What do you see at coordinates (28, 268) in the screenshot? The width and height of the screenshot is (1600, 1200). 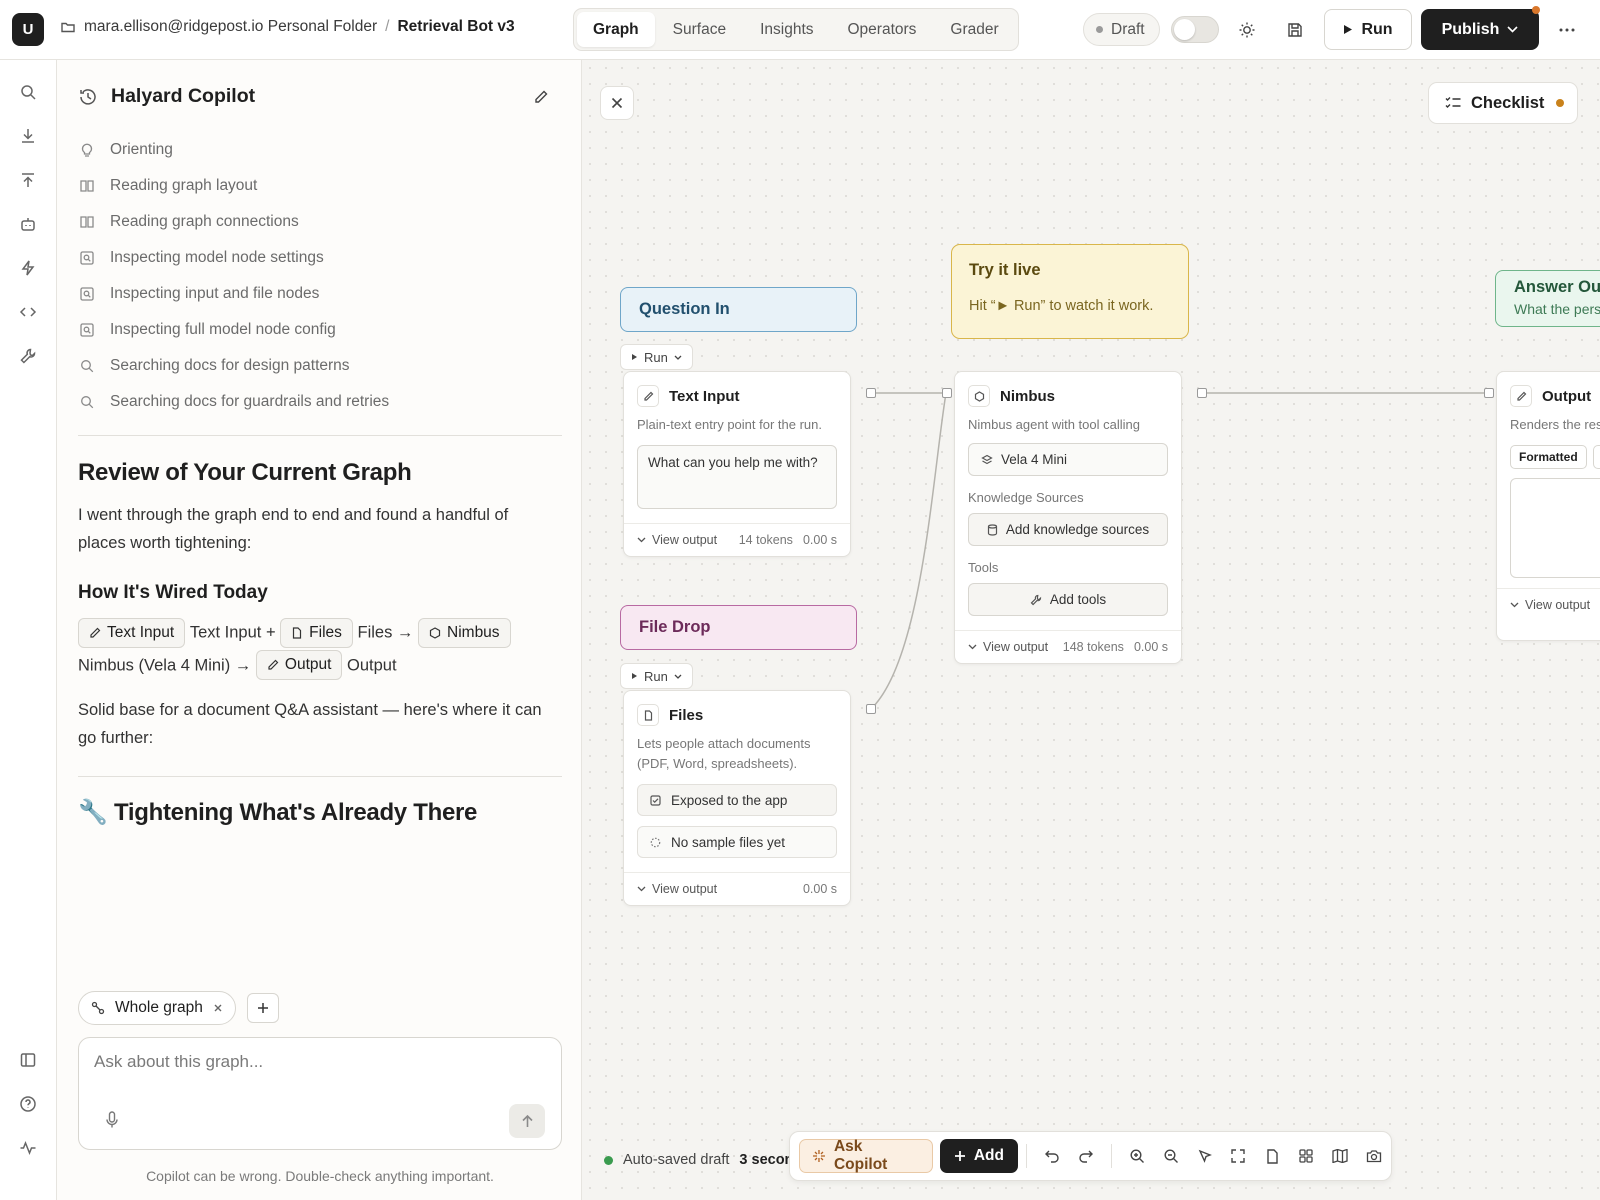 I see `bolt-icon` at bounding box center [28, 268].